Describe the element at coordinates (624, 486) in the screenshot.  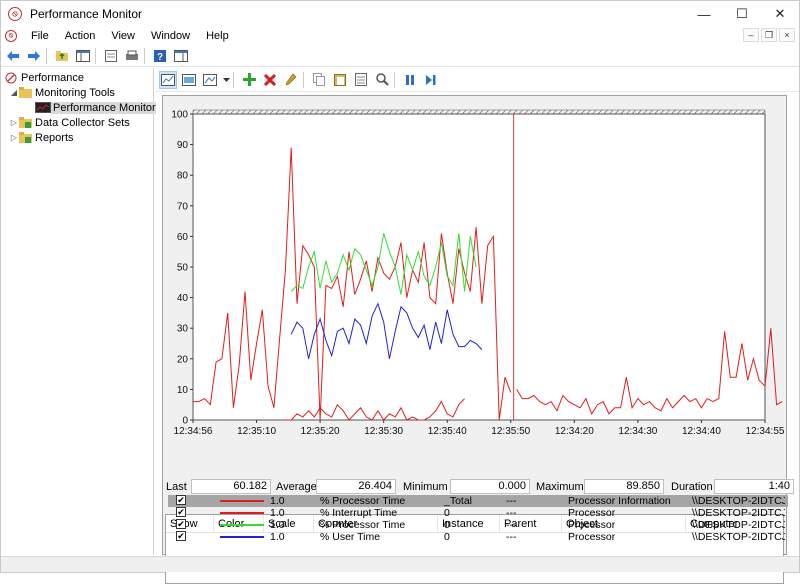
I see `maximum-value: 89.850` at that location.